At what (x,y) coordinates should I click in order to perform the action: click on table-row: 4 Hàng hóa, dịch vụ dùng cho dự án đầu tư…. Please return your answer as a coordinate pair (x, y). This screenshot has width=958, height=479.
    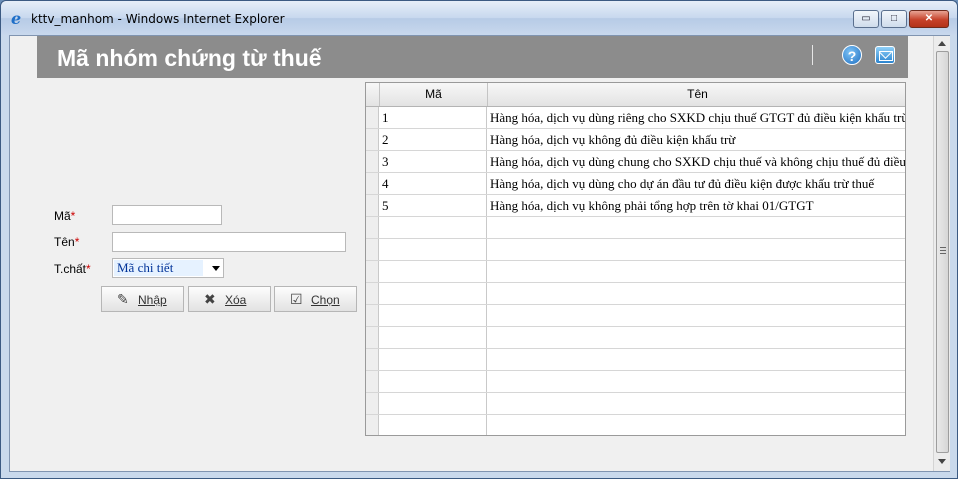
    Looking at the image, I should click on (635, 184).